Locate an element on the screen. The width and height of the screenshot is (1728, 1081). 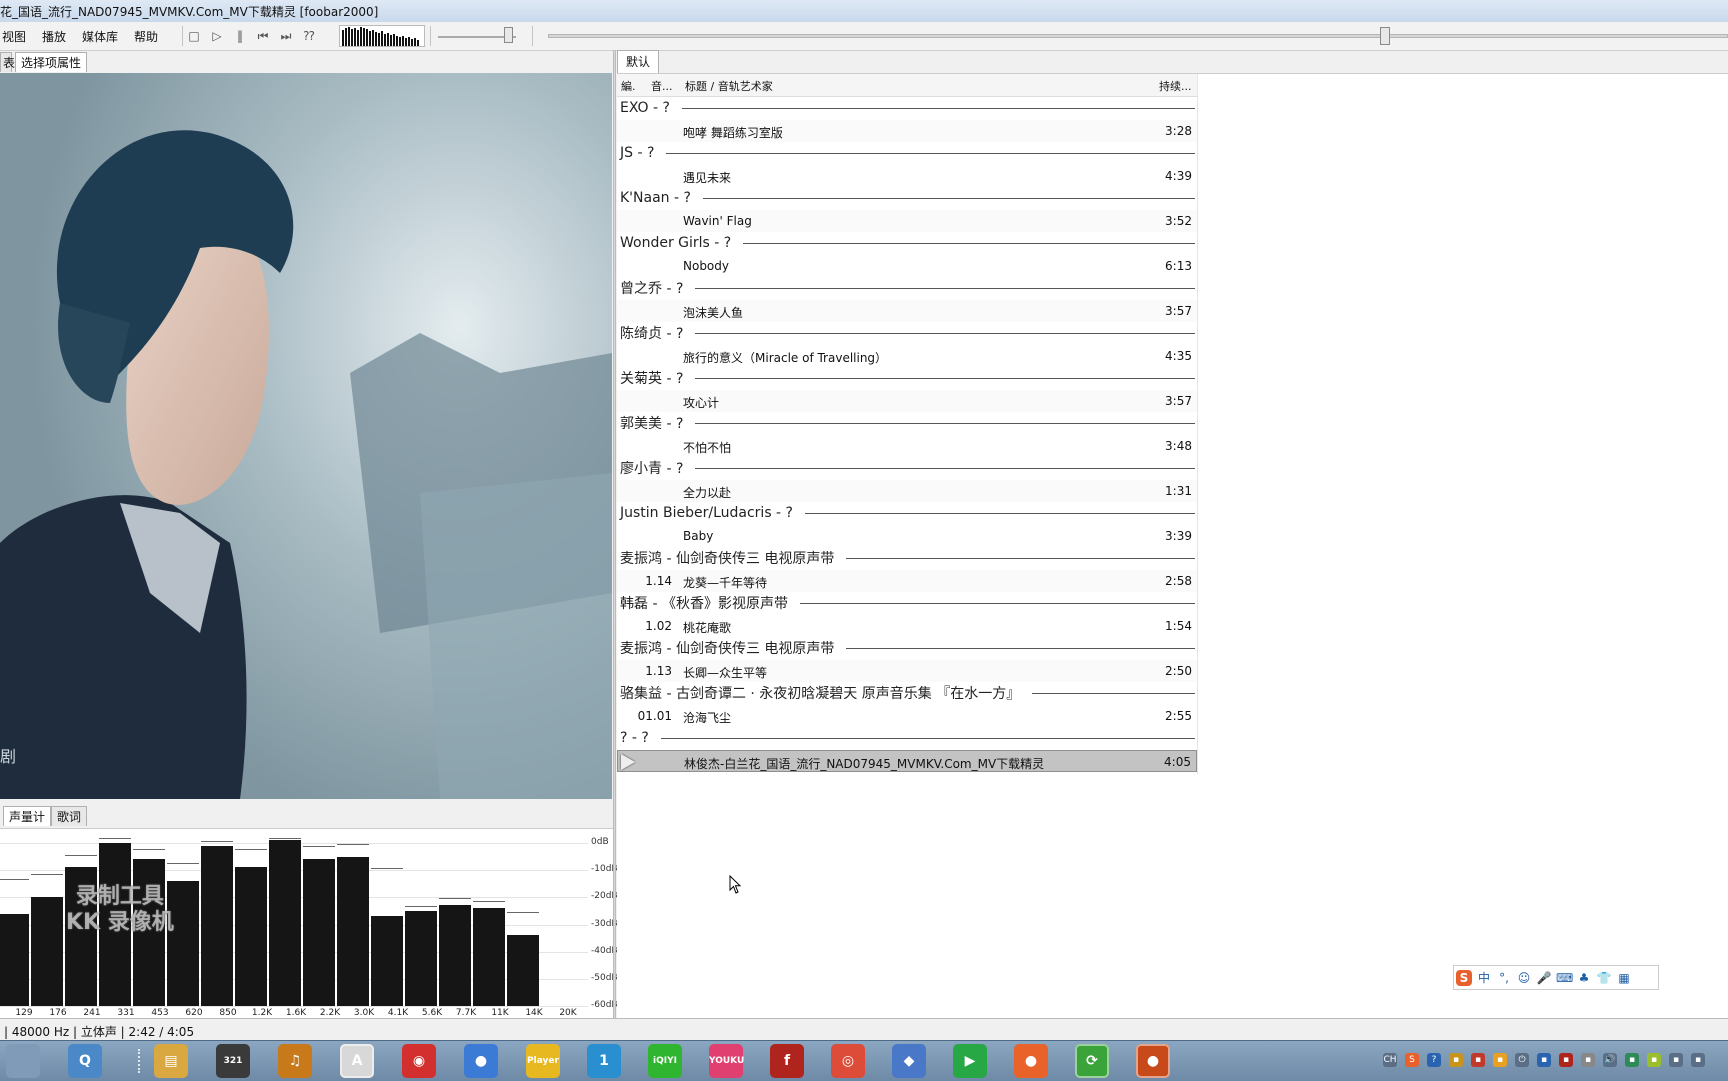
play-icon: ▷ is located at coordinates (217, 36).